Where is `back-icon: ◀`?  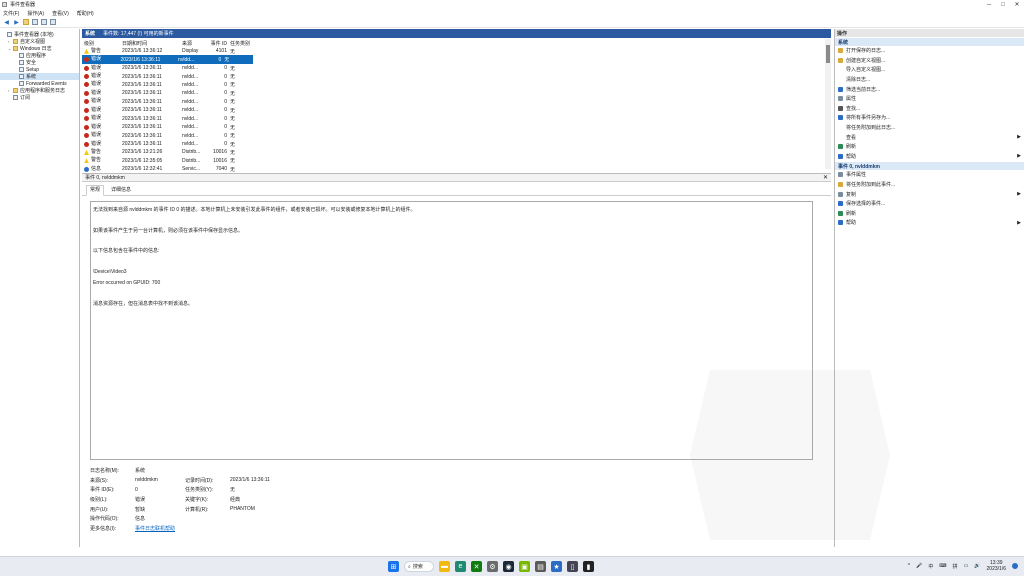 back-icon: ◀ is located at coordinates (6, 22).